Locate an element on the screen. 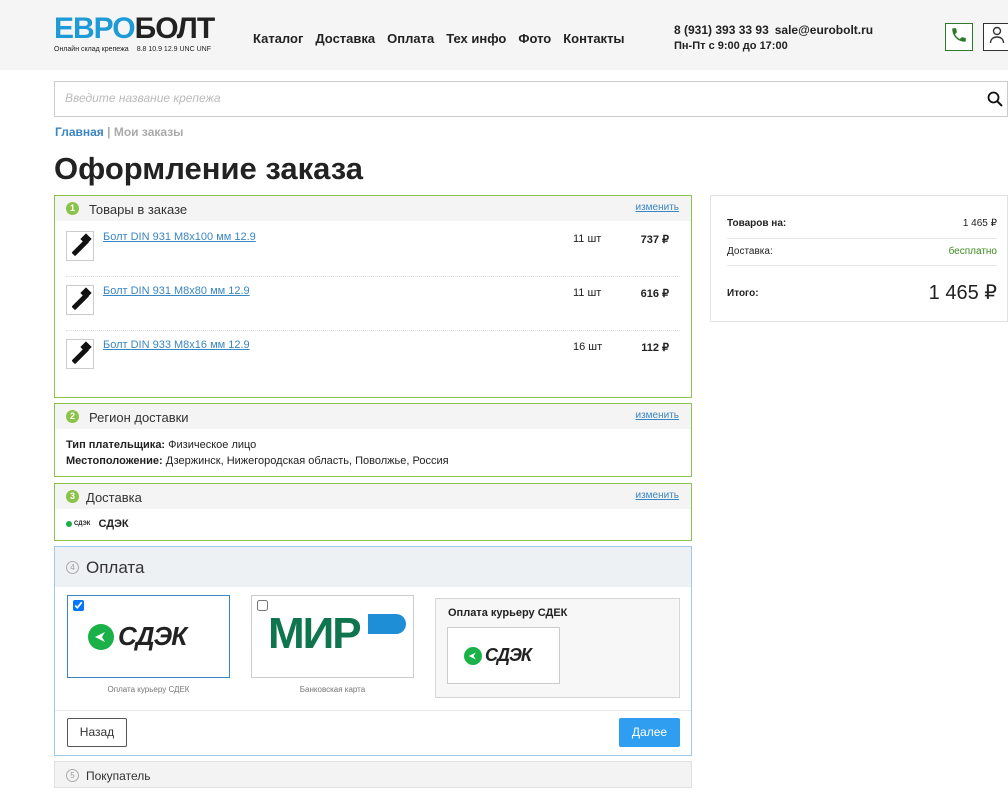 This screenshot has width=1008, height=802. cdek-logo-small: СДЭК is located at coordinates (78, 524).